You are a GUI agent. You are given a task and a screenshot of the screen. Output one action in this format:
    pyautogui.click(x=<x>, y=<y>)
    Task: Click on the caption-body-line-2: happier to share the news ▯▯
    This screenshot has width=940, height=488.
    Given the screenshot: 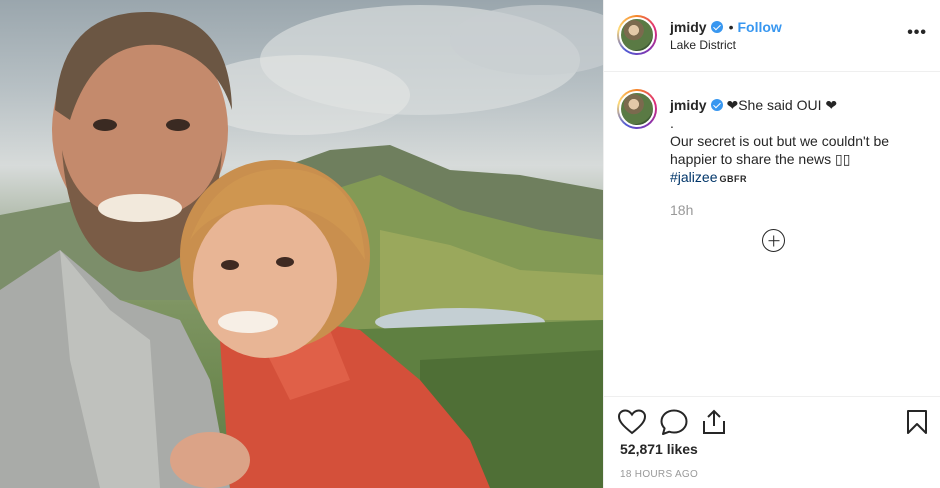 What is the action you would take?
    pyautogui.click(x=760, y=159)
    